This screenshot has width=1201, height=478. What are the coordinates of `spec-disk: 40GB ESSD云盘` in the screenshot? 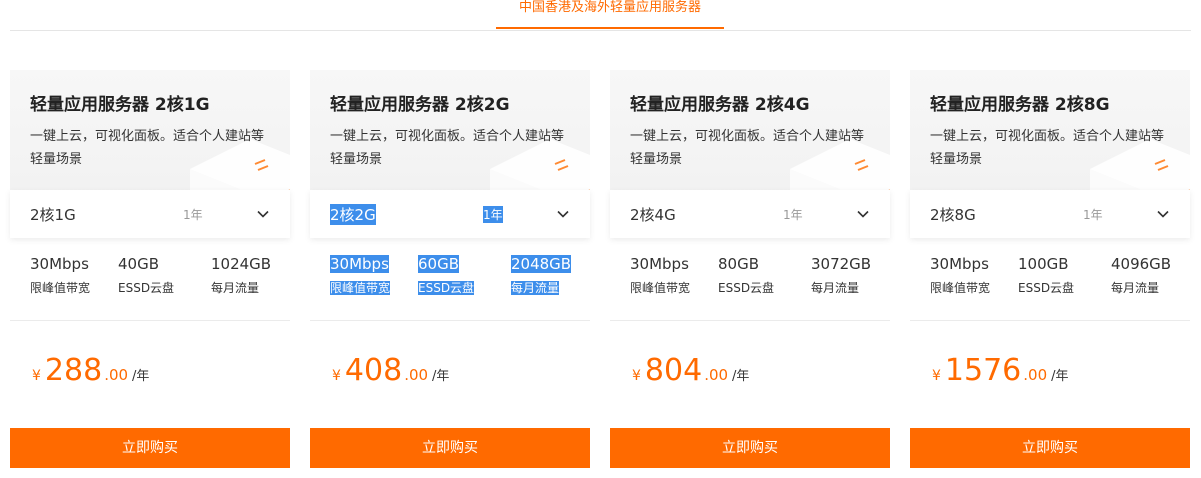 It's located at (146, 275).